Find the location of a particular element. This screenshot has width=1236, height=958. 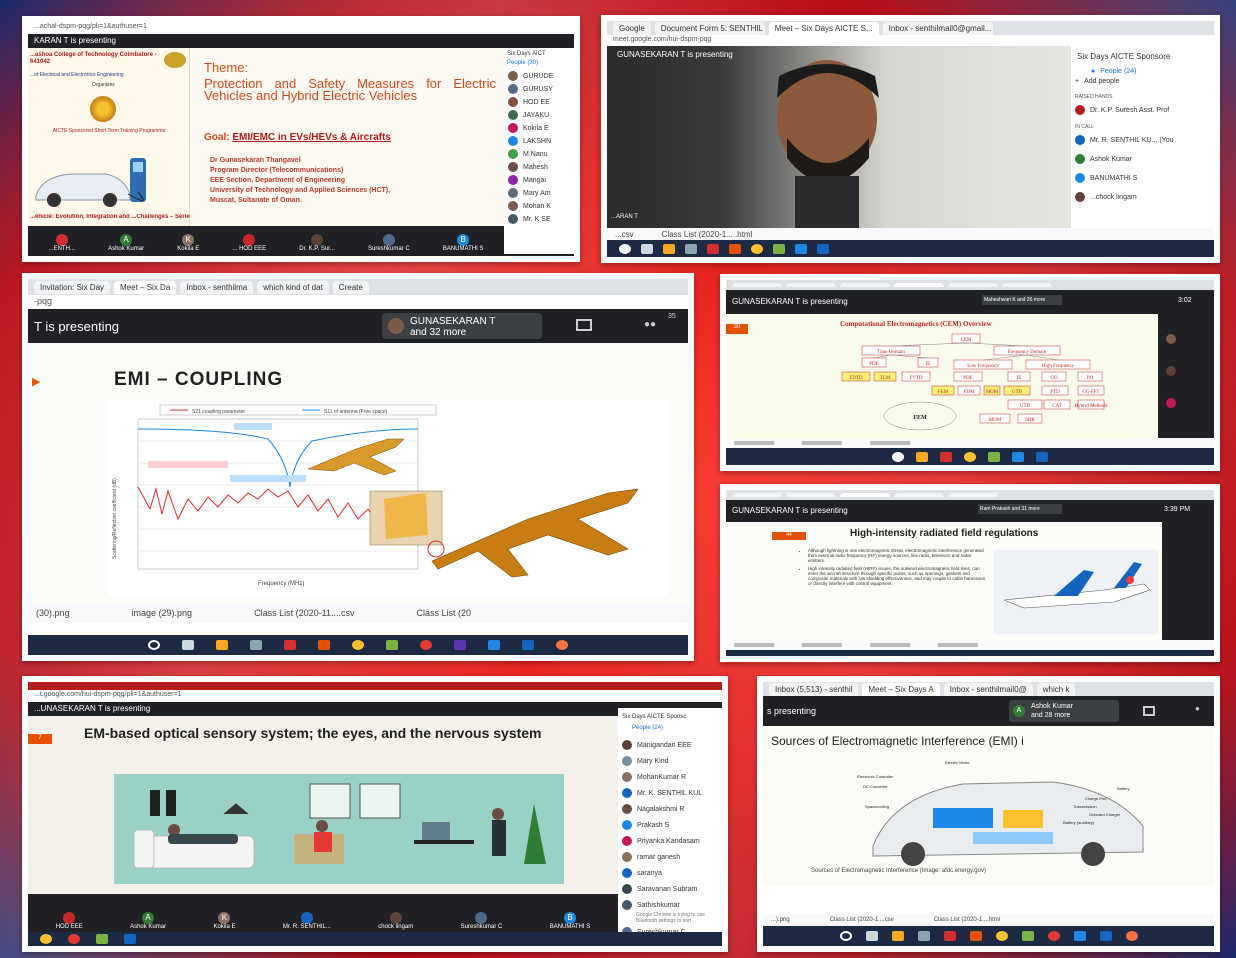

add-people-button: + Add people is located at coordinates (1142, 81).